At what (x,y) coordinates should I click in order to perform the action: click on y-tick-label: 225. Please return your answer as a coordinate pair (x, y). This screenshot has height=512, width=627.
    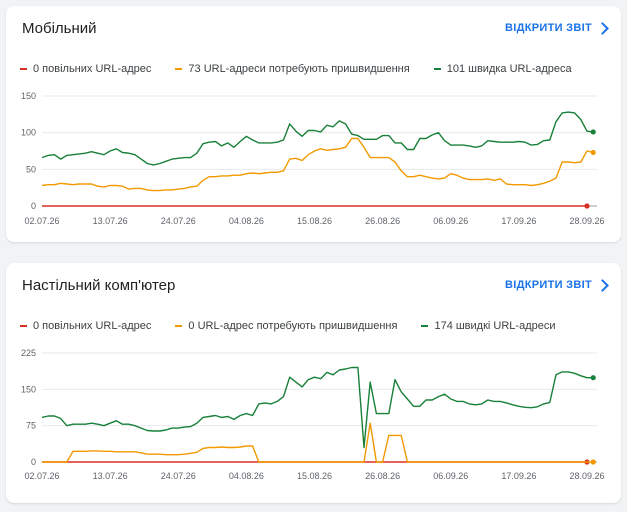
    Looking at the image, I should click on (28, 353).